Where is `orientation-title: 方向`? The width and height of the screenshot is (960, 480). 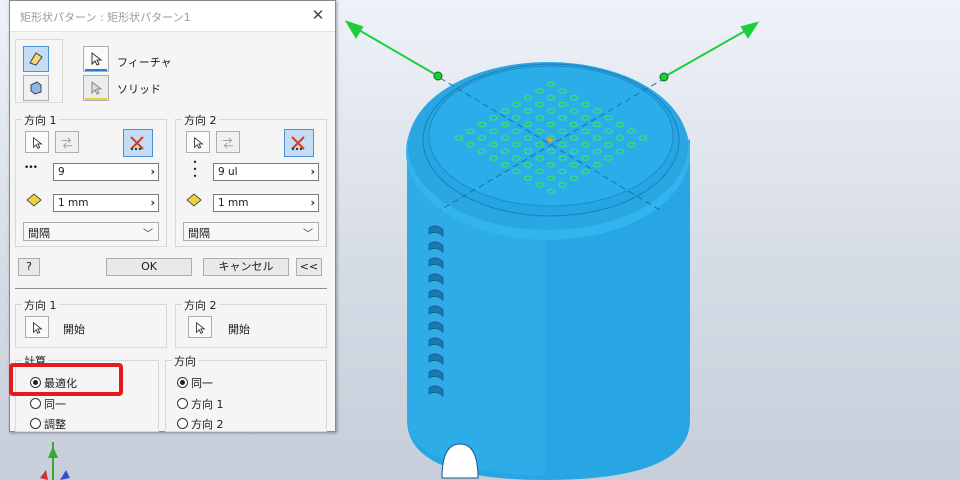 orientation-title: 方向 is located at coordinates (185, 361).